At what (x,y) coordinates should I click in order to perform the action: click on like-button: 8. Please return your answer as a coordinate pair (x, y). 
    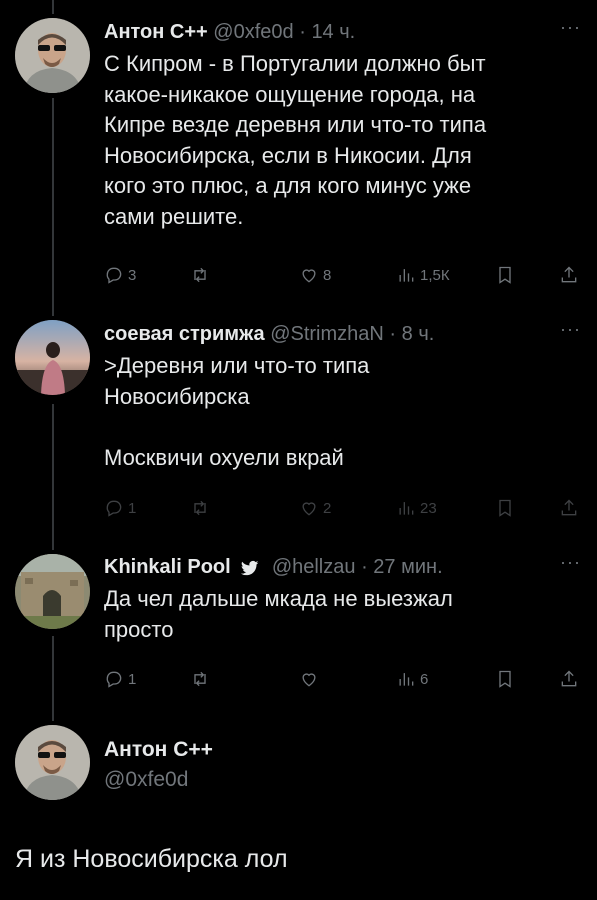
    Looking at the image, I should click on (315, 275).